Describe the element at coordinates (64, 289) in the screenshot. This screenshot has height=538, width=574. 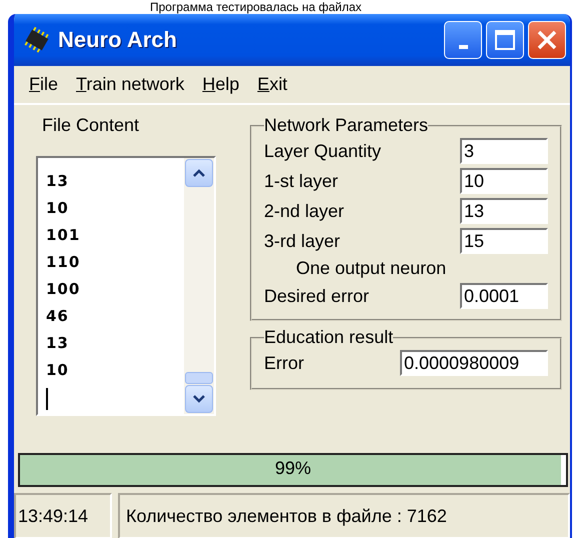
I see `file-line: 100` at that location.